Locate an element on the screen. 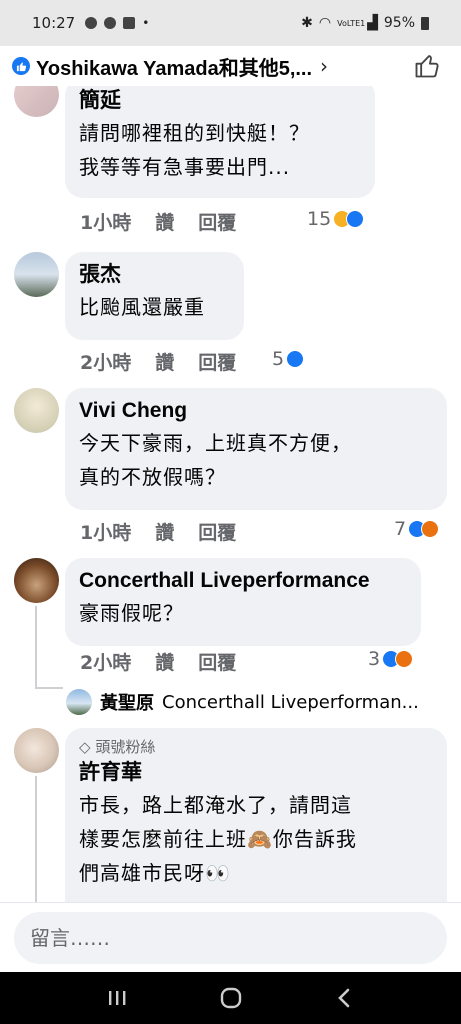  top-fan-badge: ◇ 頭號粉絲 is located at coordinates (256, 747).